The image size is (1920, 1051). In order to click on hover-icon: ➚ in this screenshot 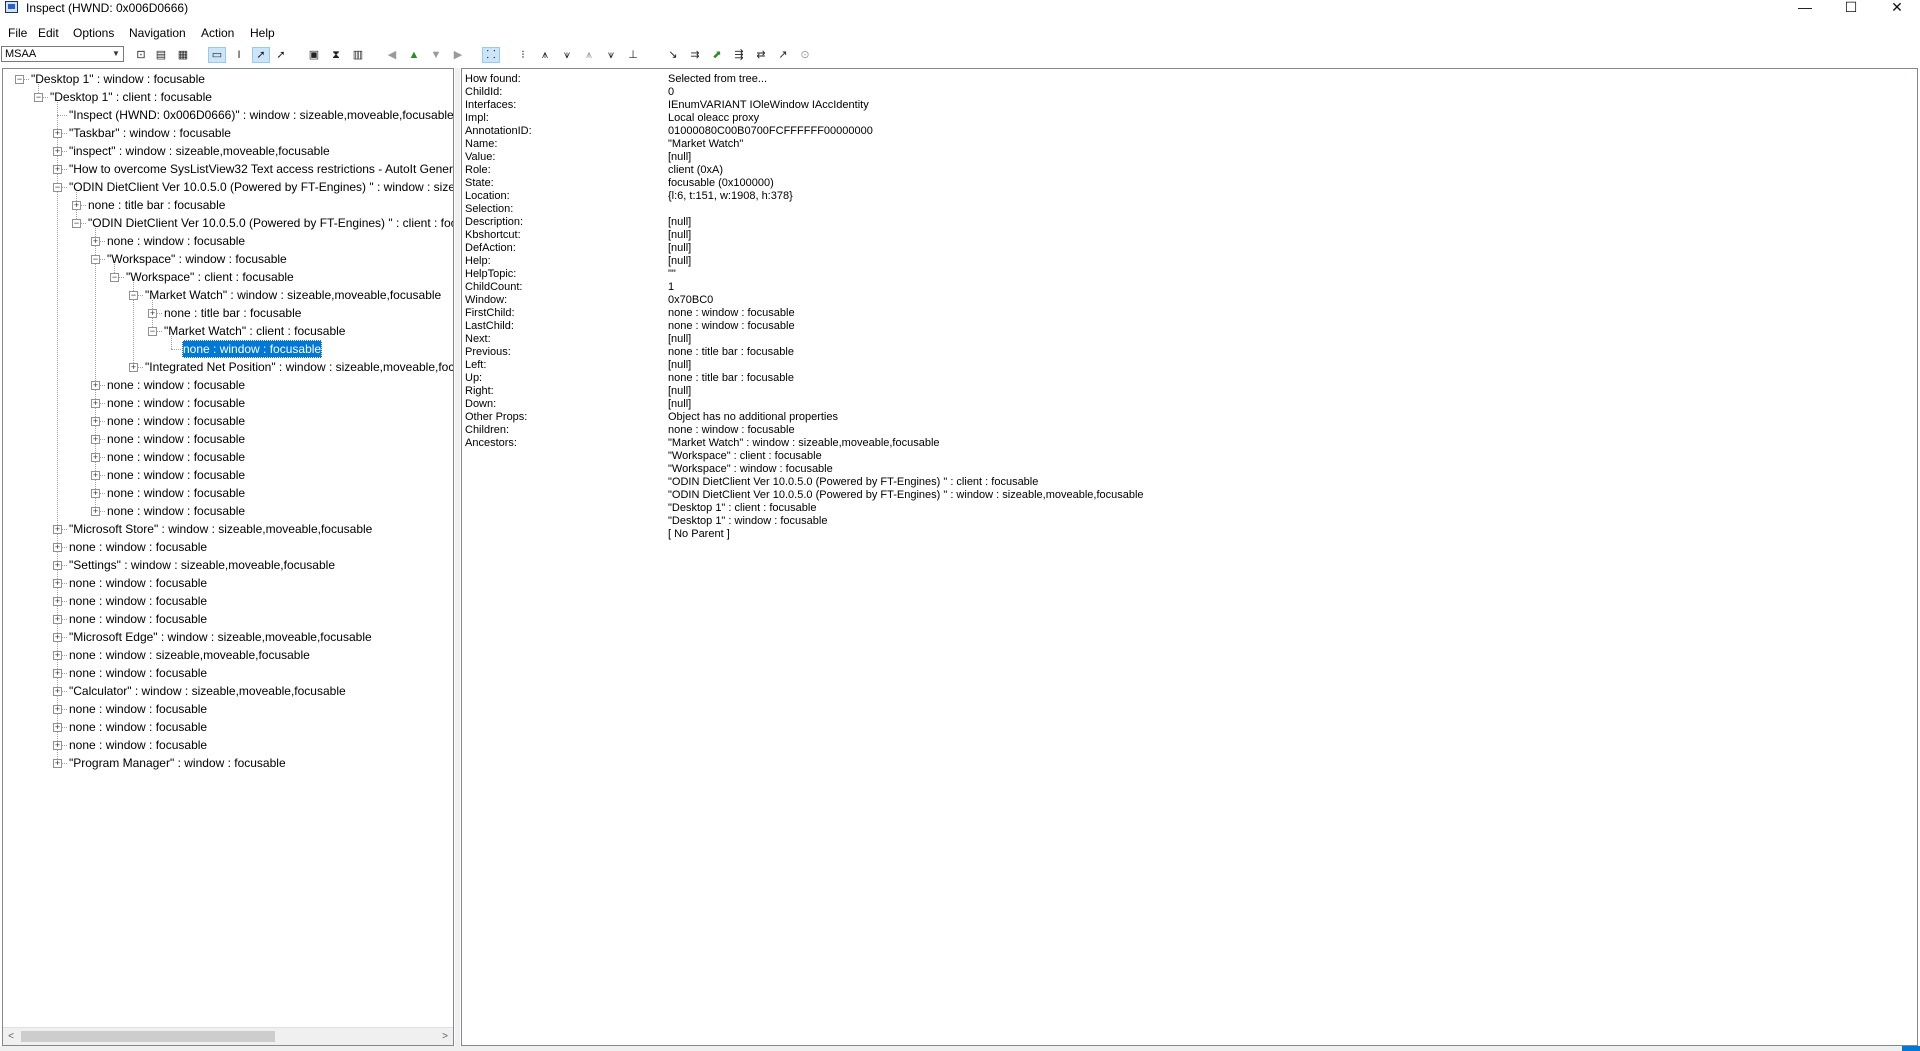, I will do `click(281, 55)`.